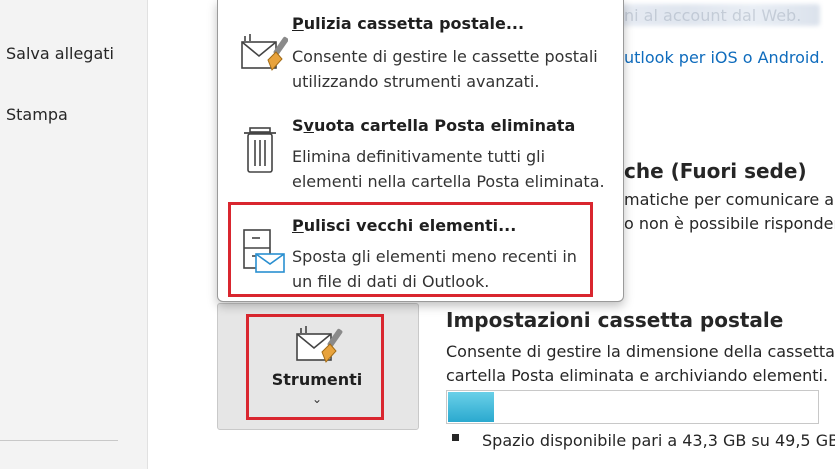 This screenshot has width=835, height=469. Describe the element at coordinates (729, 199) in the screenshot. I see `auto-reply-desc-line1: matiche per comunicare ad a` at that location.